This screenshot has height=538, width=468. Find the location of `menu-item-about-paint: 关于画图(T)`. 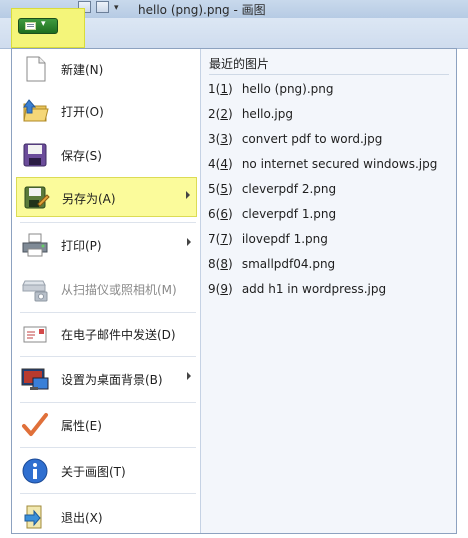

menu-item-about-paint: 关于画图(T) is located at coordinates (106, 471).